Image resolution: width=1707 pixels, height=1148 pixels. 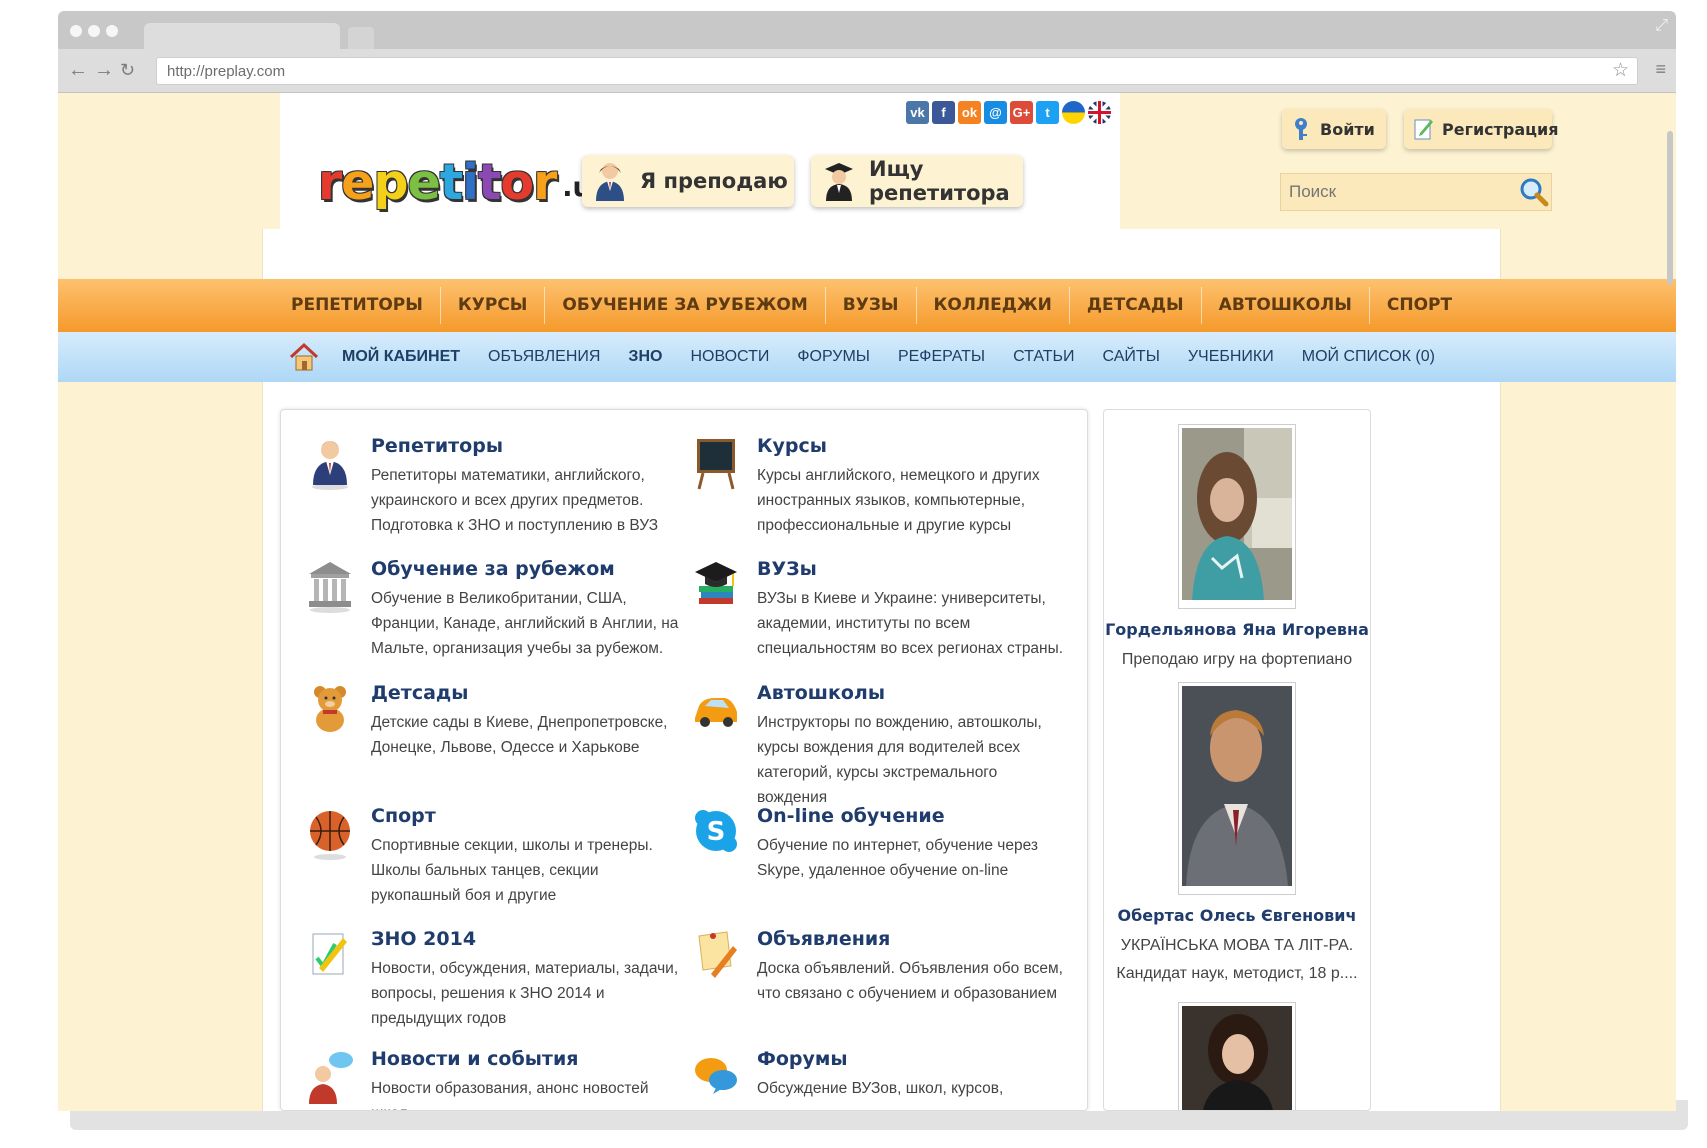 I want to click on news-person-icon, so click(x=330, y=1076).